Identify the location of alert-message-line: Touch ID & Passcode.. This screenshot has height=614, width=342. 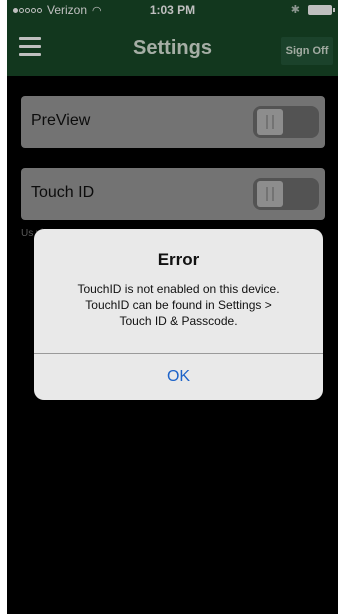
(178, 321).